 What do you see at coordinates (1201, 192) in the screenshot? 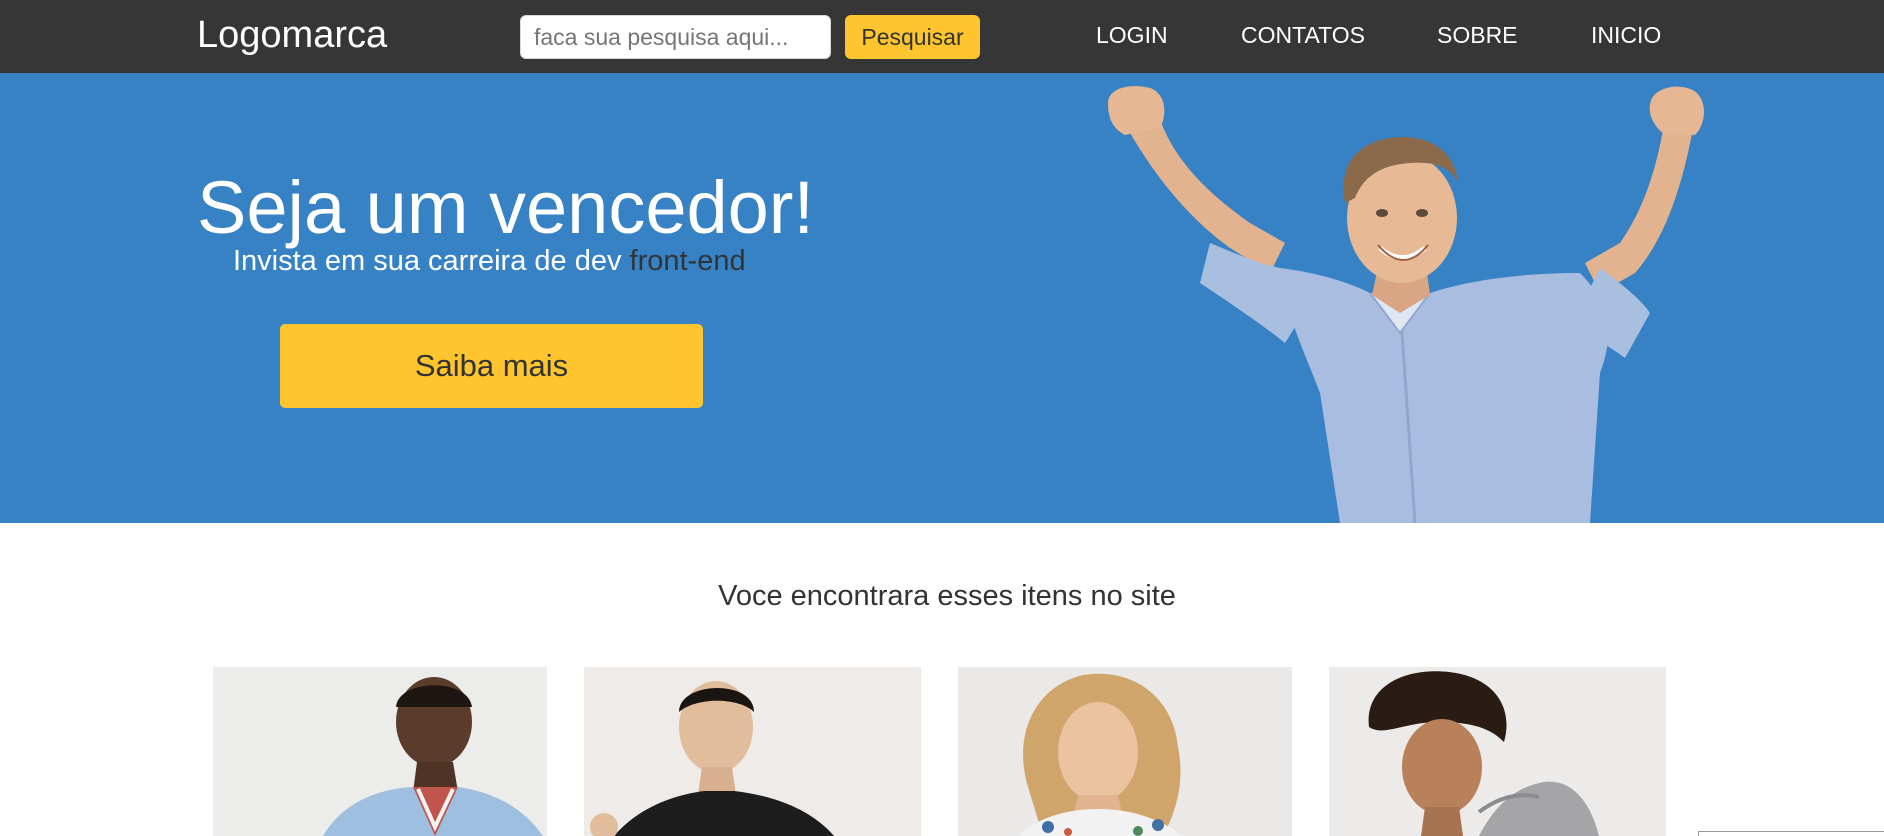
I see `left-arm` at bounding box center [1201, 192].